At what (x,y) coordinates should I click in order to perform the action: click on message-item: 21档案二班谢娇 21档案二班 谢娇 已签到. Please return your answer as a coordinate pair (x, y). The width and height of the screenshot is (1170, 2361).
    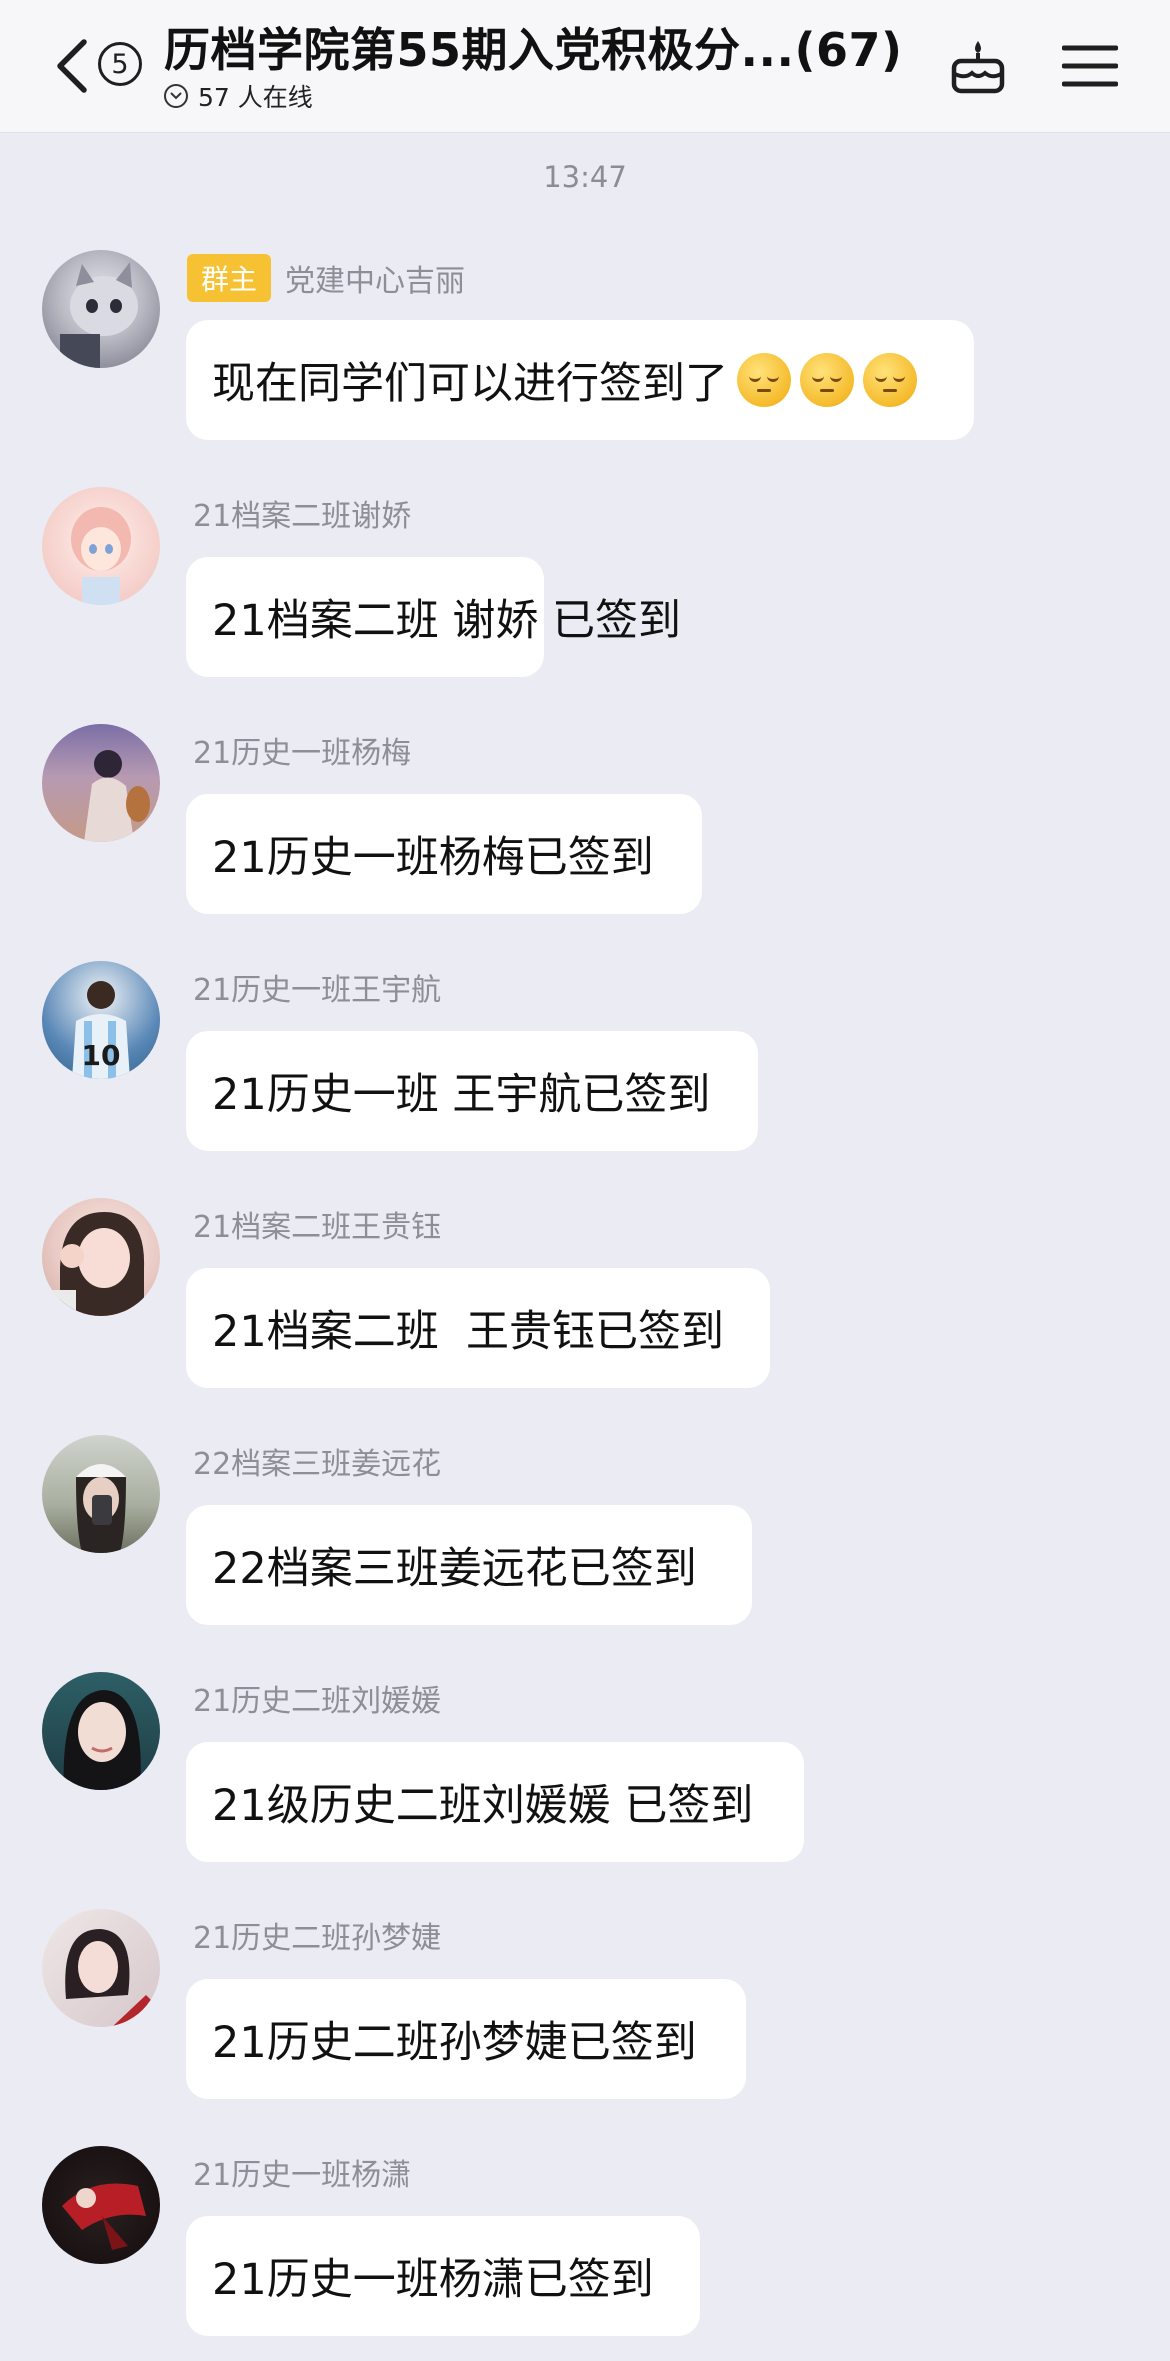
    Looking at the image, I should click on (585, 592).